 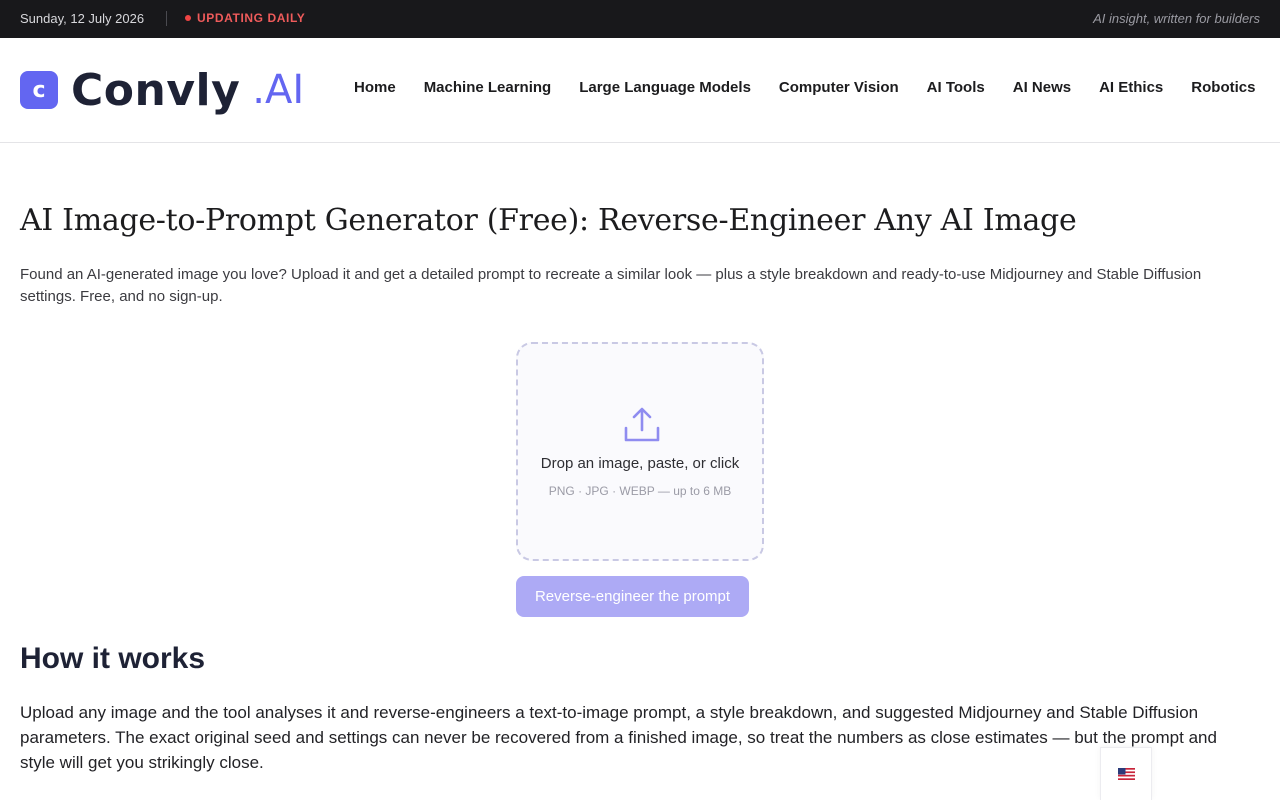 I want to click on nav-item-home: Home, so click(x=375, y=87).